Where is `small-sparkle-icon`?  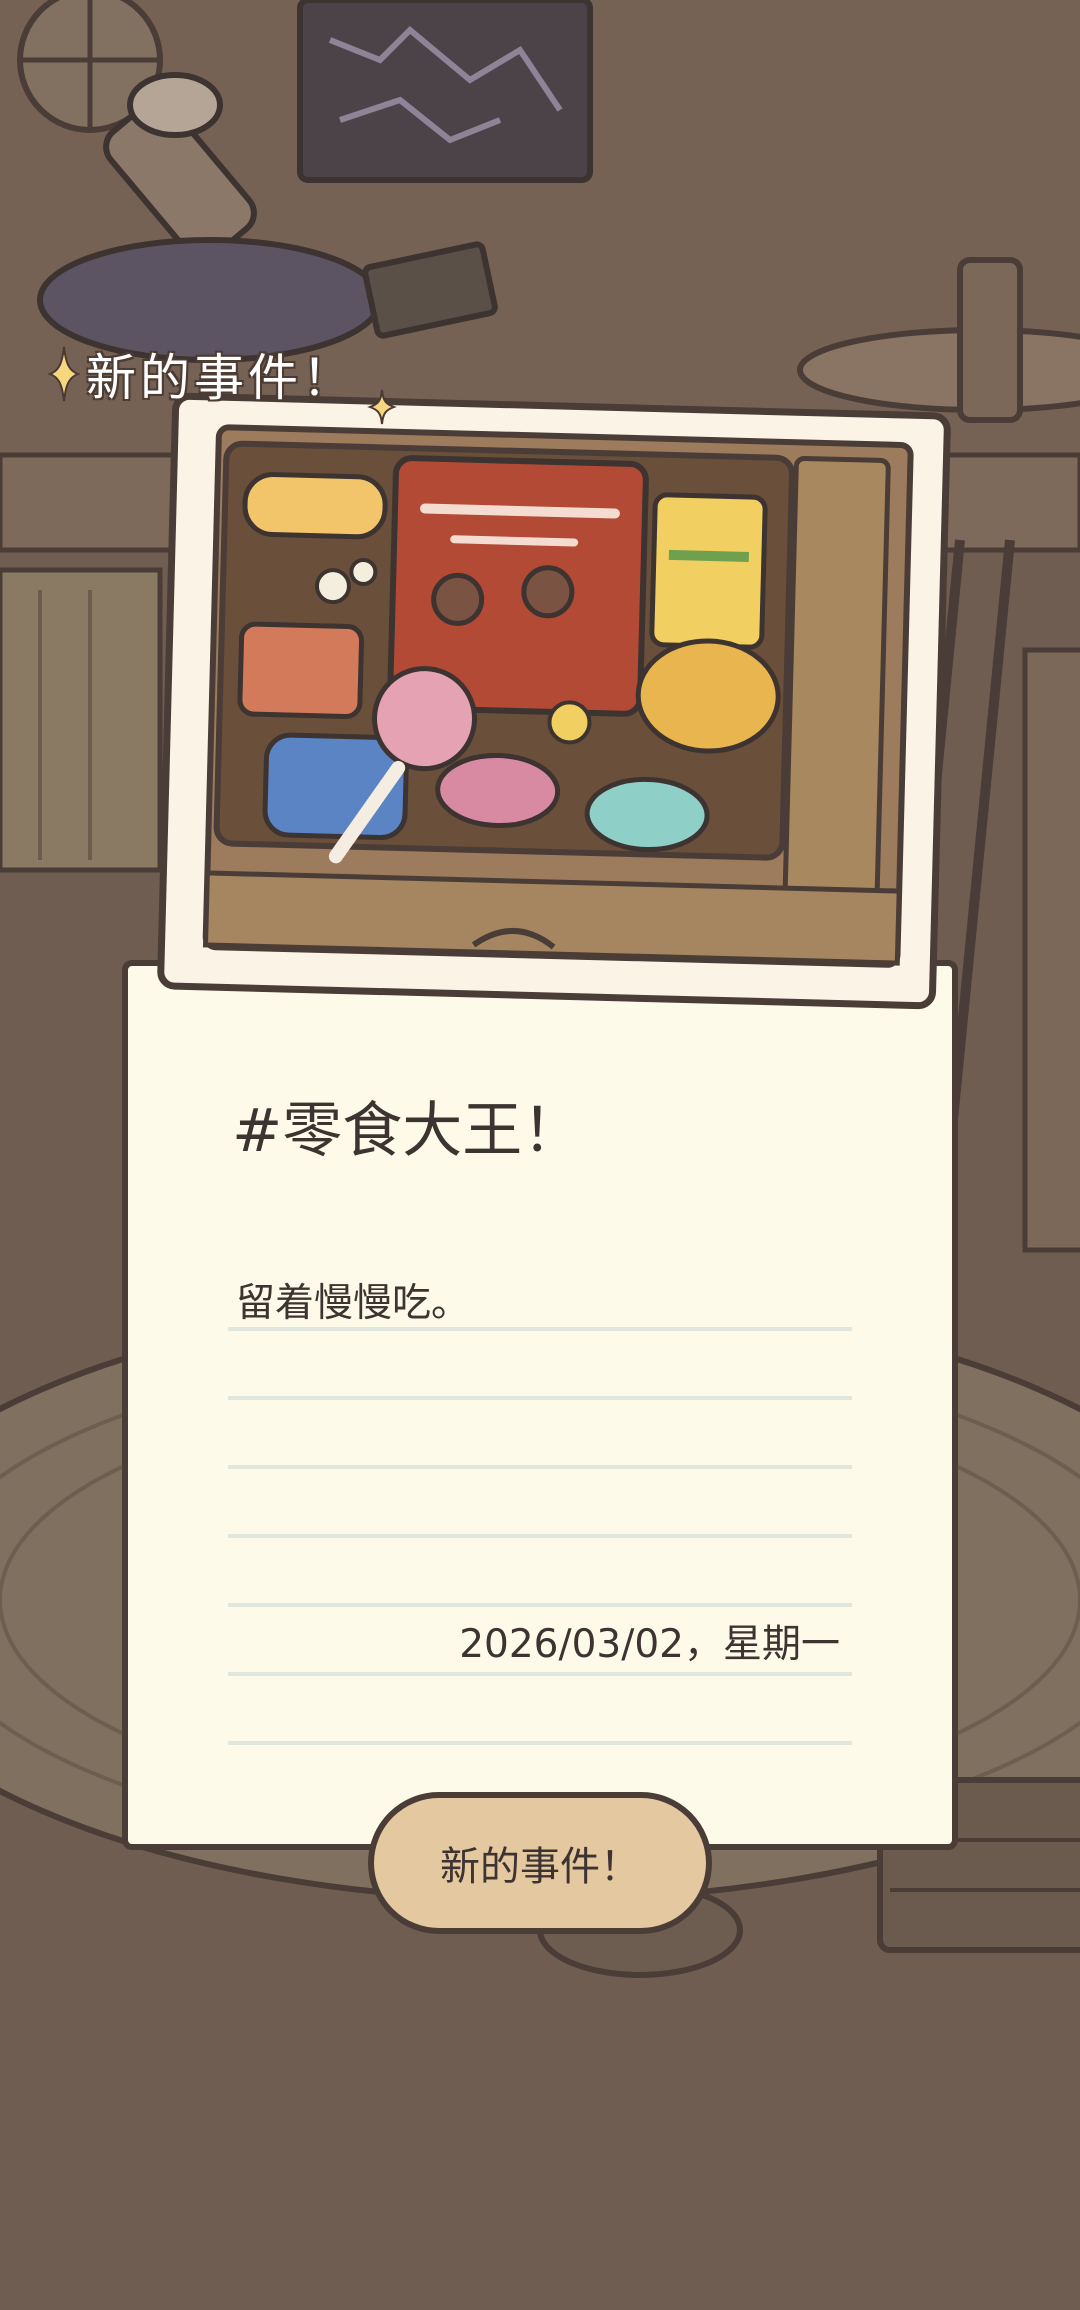
small-sparkle-icon is located at coordinates (382, 407).